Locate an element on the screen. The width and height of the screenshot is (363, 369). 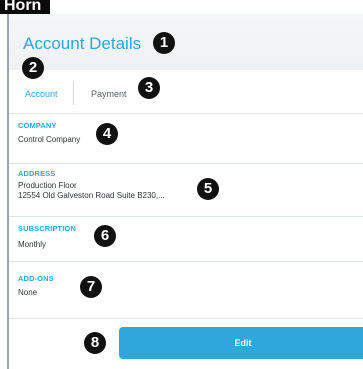
corner-label: Horn is located at coordinates (25, 7).